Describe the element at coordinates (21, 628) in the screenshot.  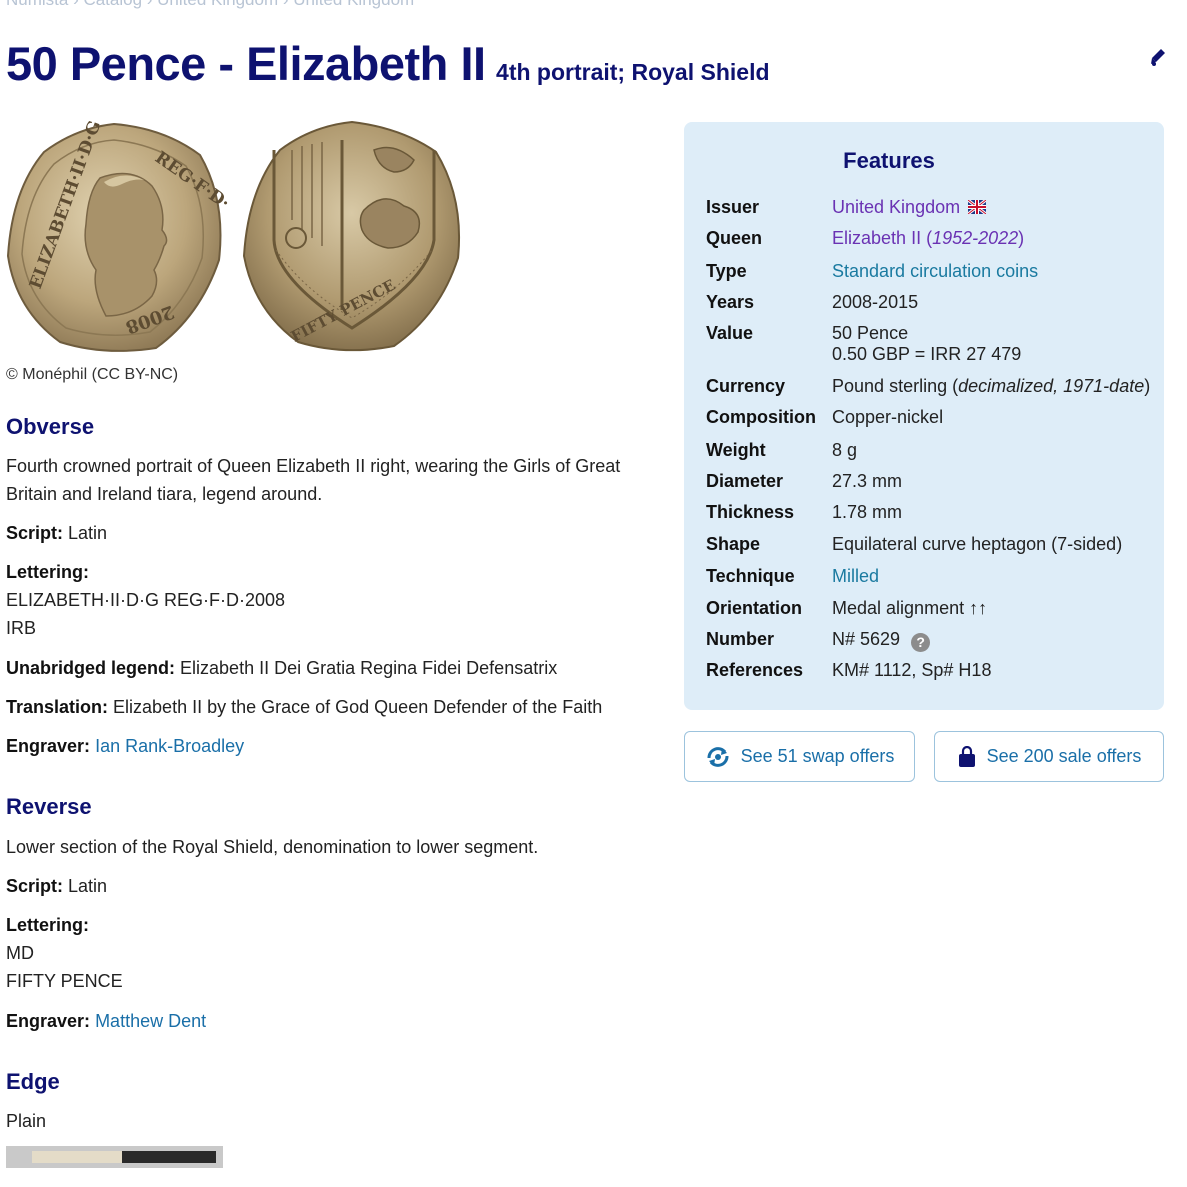
I see `obverse-lettering-line2: IRB` at that location.